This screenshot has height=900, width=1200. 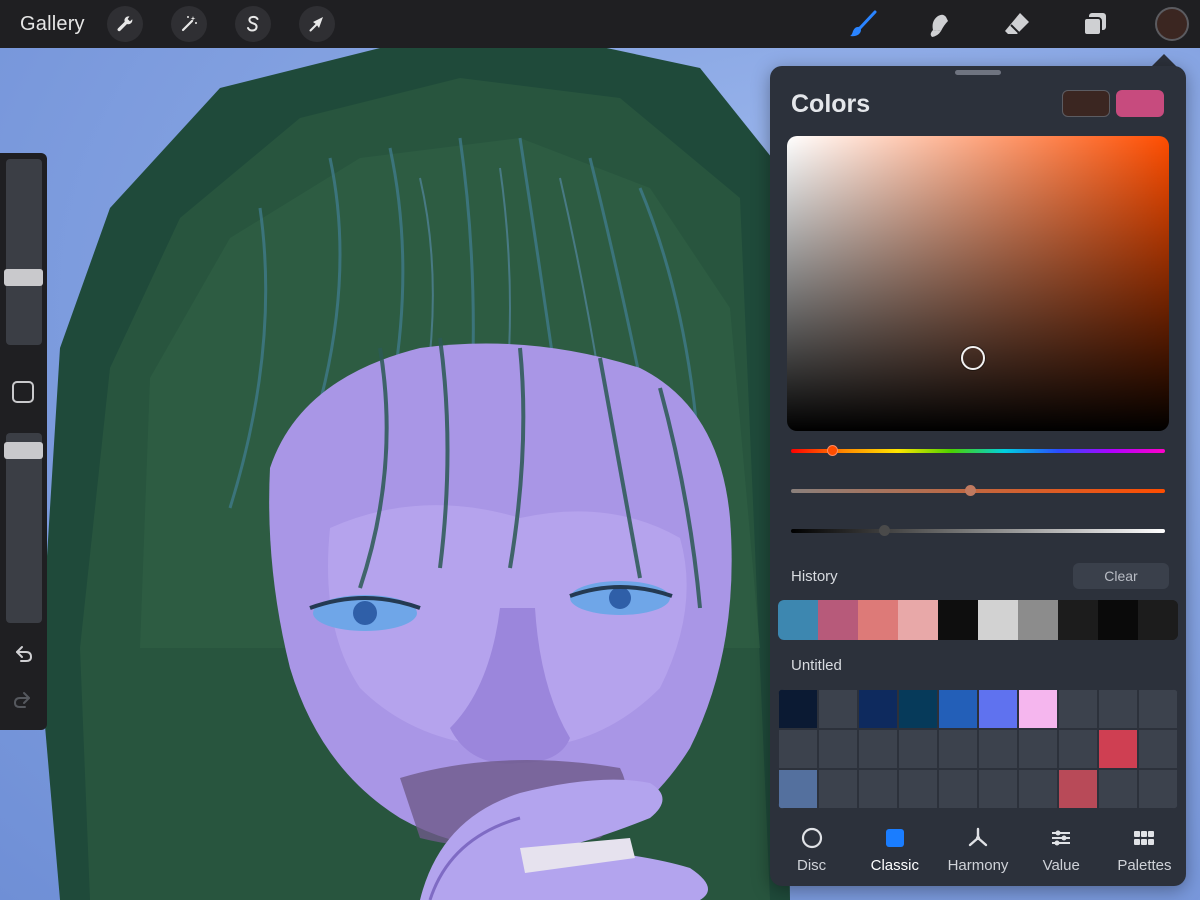 I want to click on left-sidebar, so click(x=23, y=441).